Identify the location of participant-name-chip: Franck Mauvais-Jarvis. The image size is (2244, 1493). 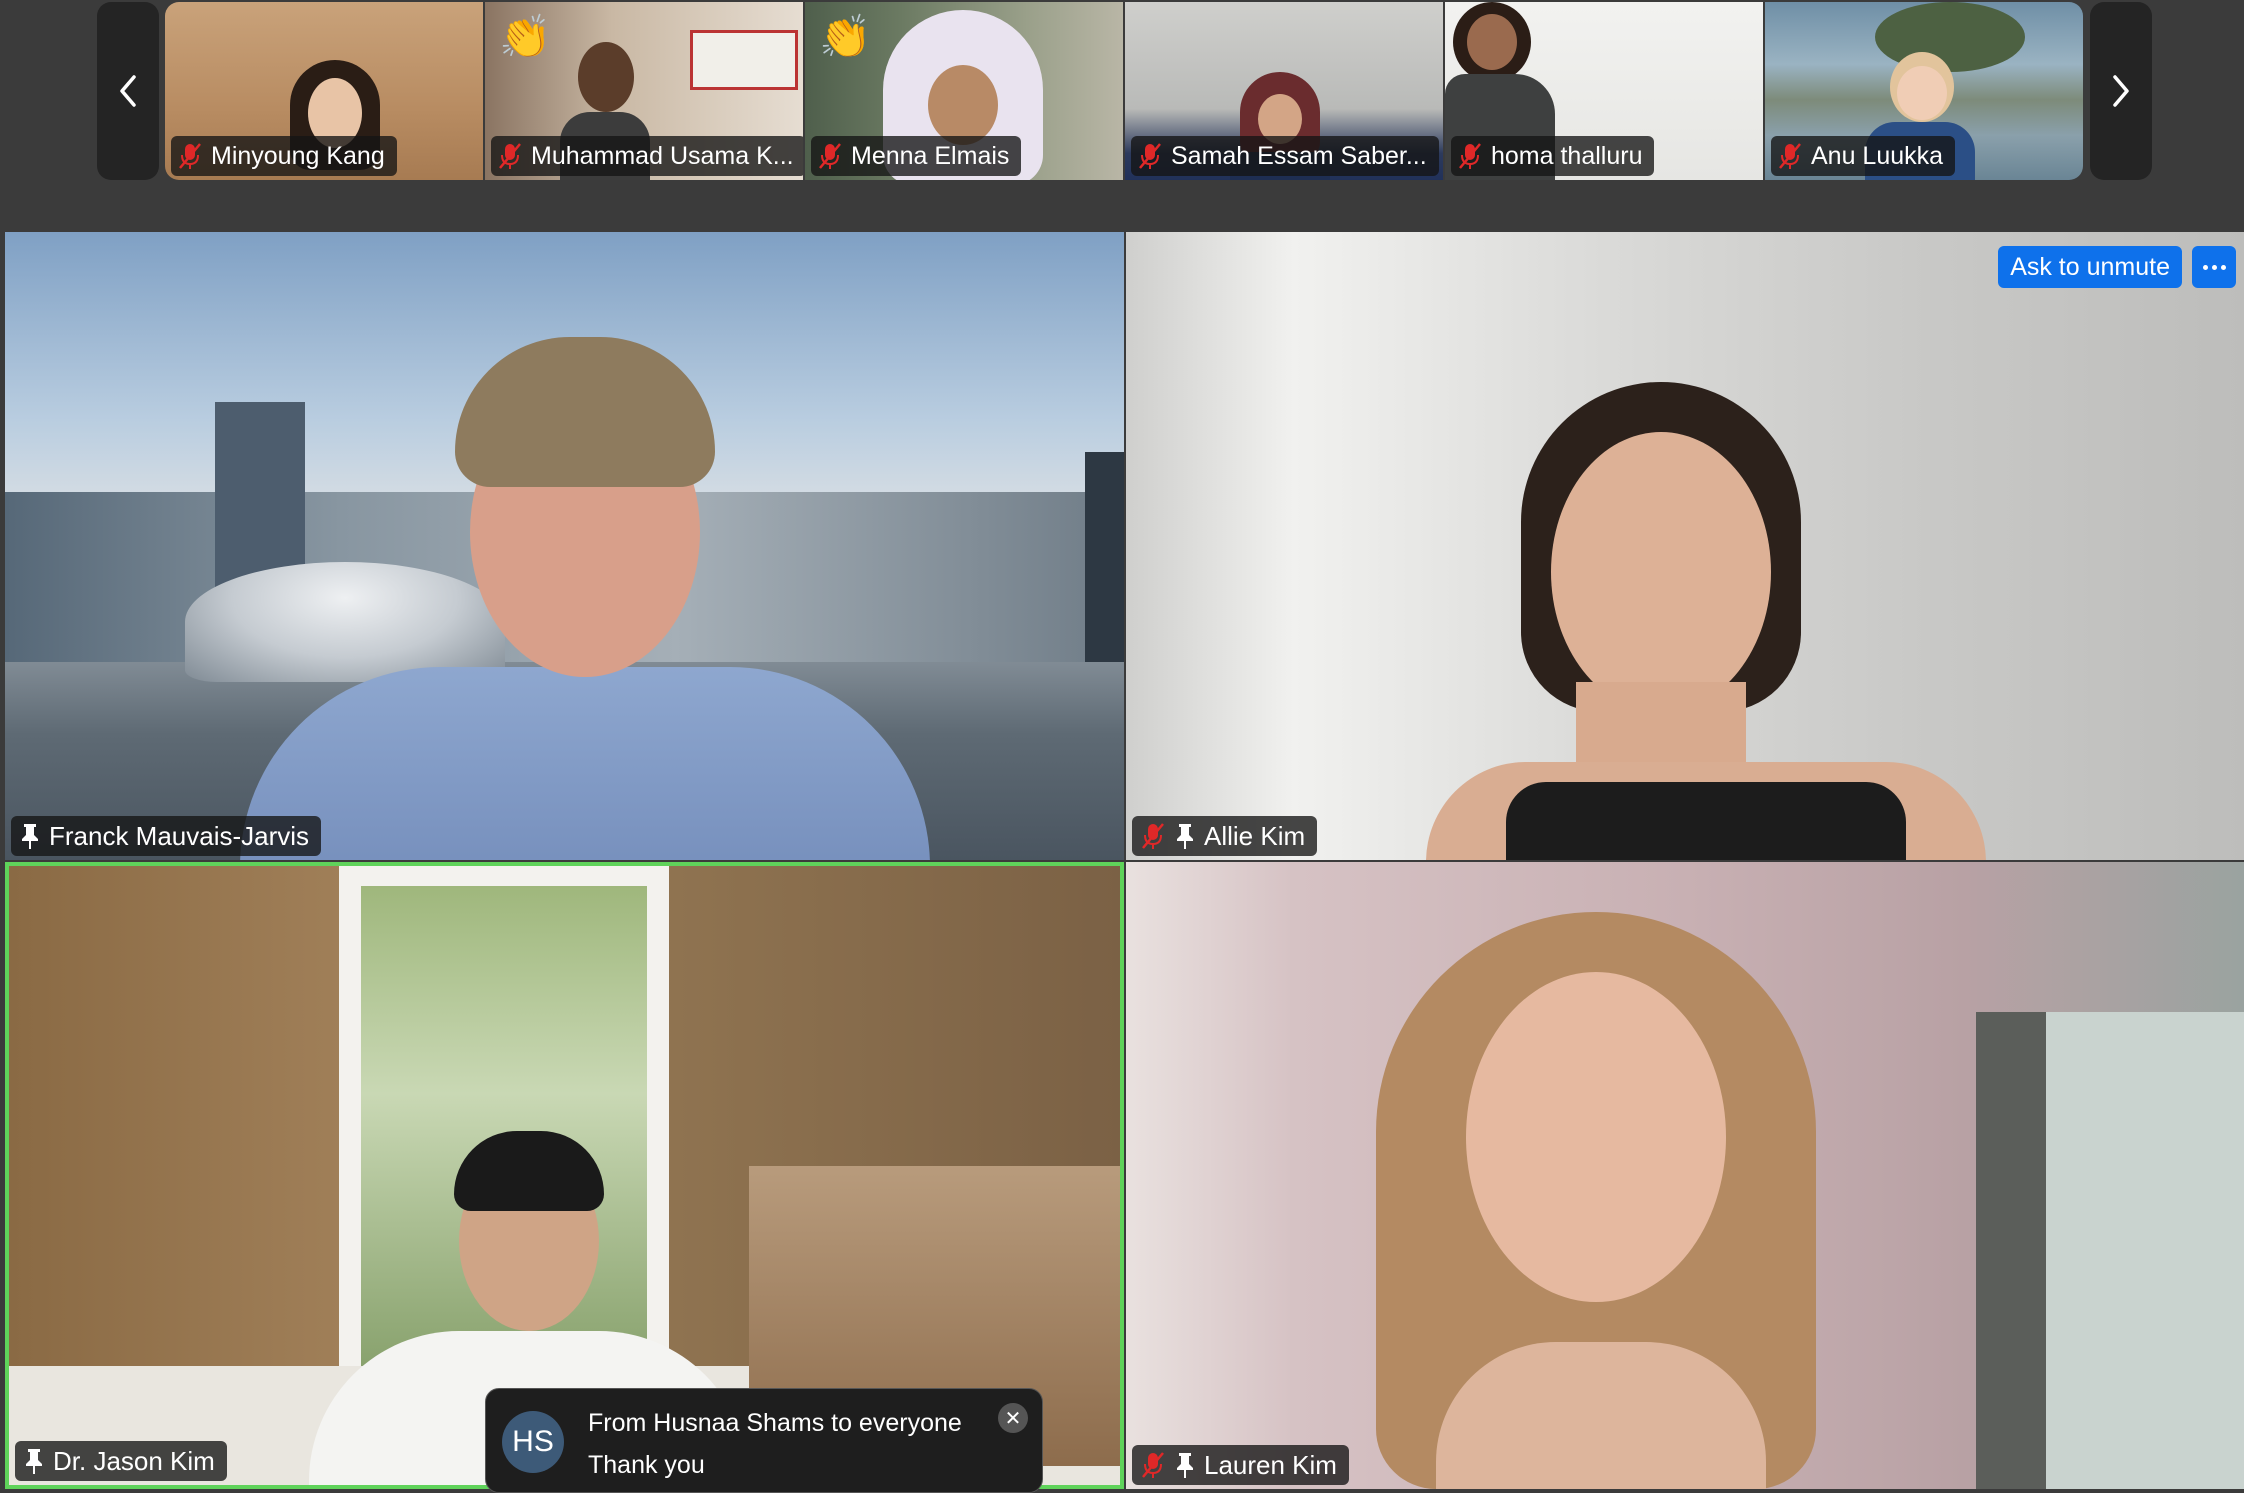
(166, 836).